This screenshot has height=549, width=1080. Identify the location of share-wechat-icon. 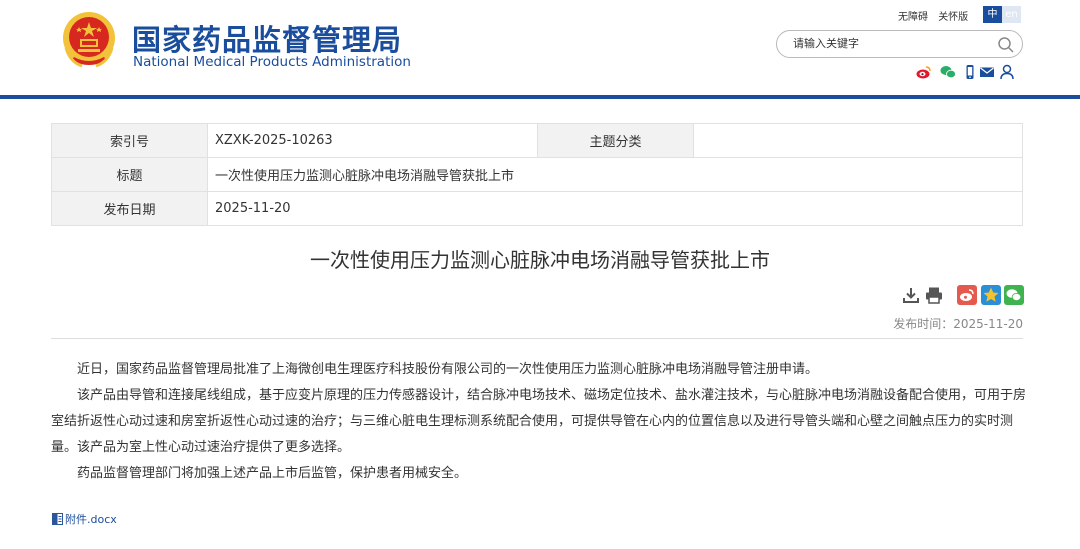
(1014, 295).